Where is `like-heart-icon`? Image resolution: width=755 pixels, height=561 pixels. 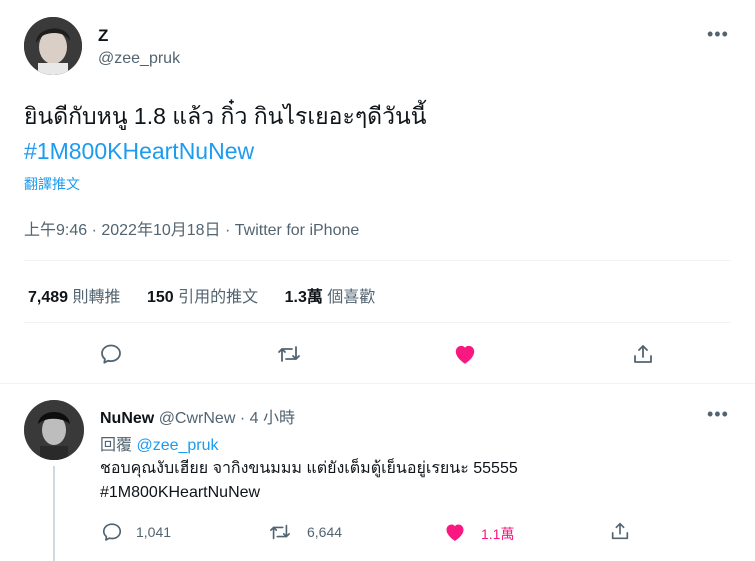 like-heart-icon is located at coordinates (465, 356).